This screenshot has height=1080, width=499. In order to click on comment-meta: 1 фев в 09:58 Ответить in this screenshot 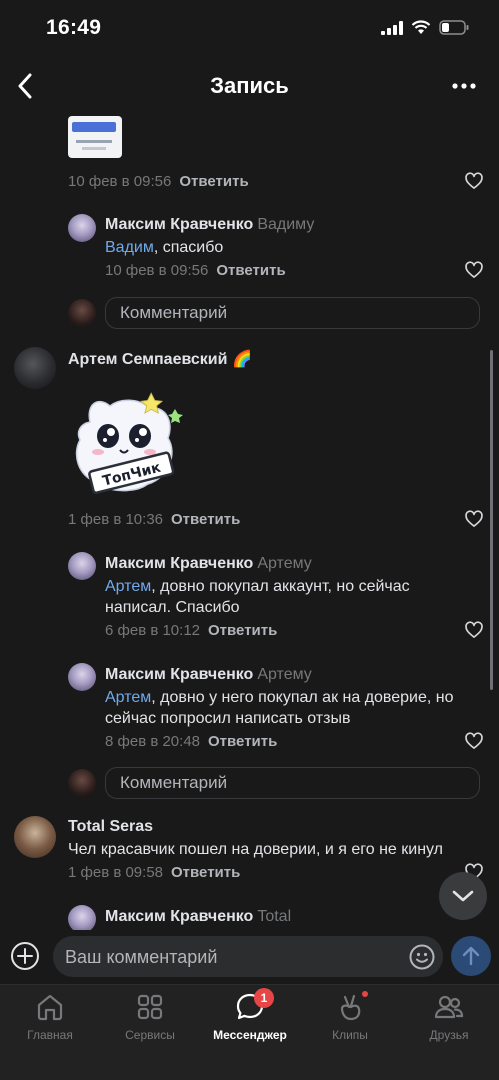, I will do `click(154, 872)`.